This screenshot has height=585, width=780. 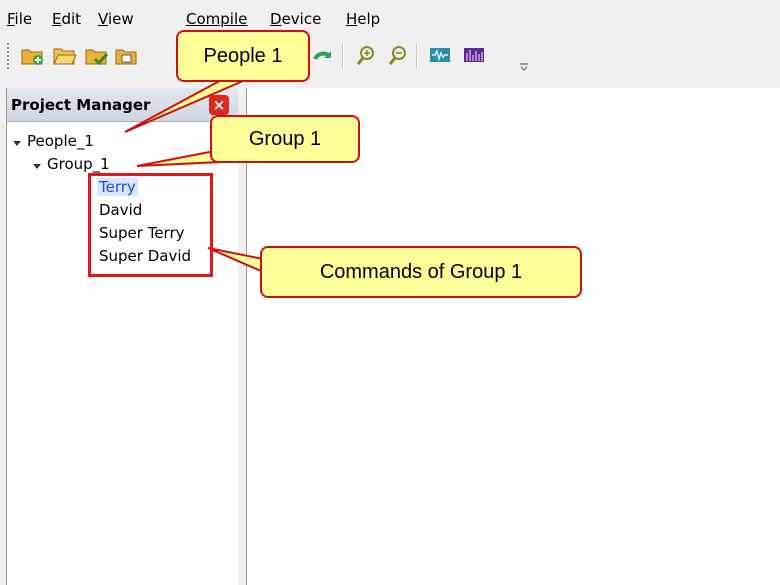 I want to click on waveform-icon, so click(x=440, y=55).